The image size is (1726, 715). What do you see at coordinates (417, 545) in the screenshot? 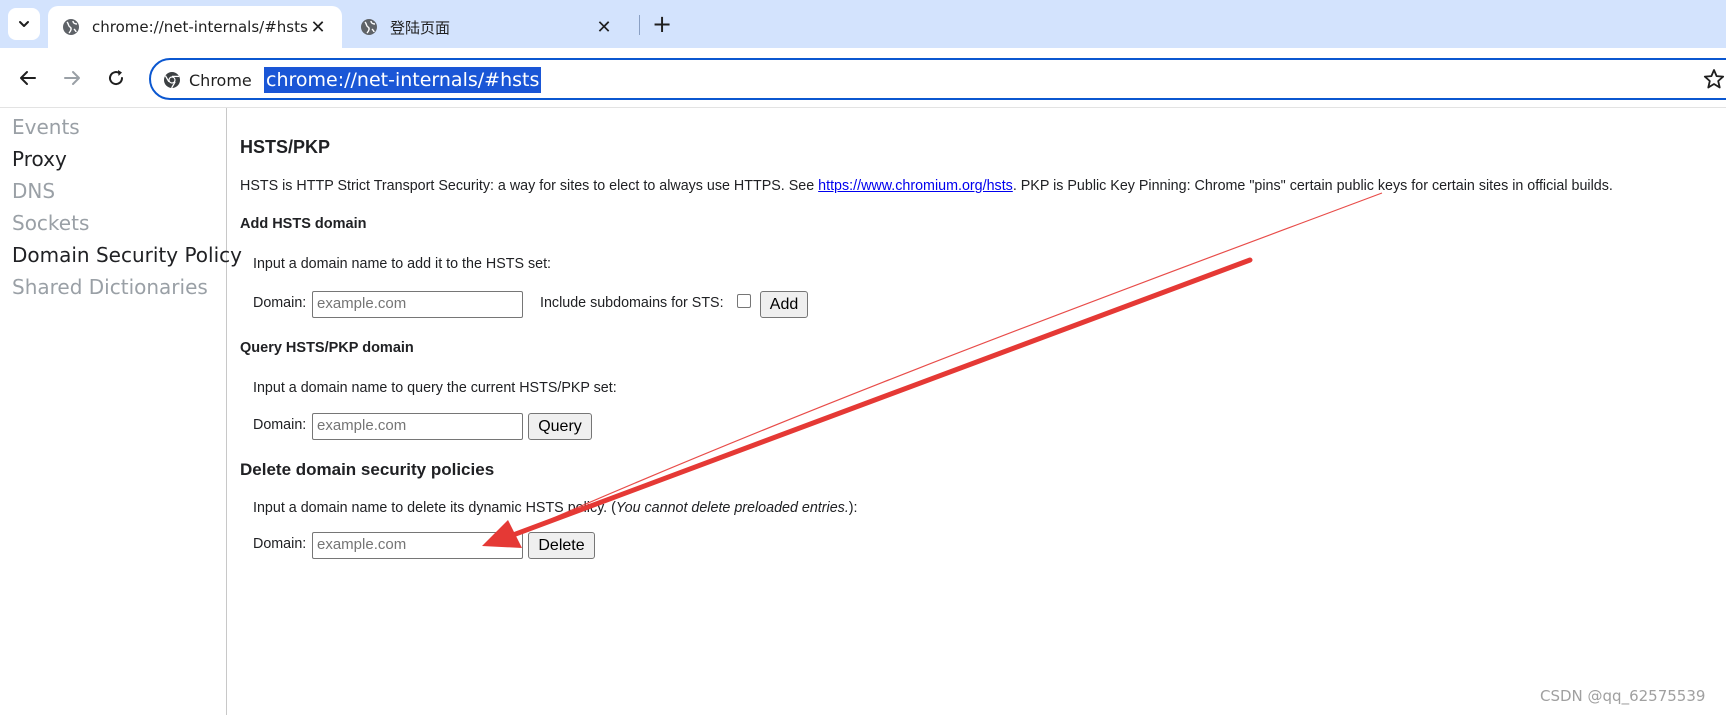
I see `delete-domain-input: example.com` at bounding box center [417, 545].